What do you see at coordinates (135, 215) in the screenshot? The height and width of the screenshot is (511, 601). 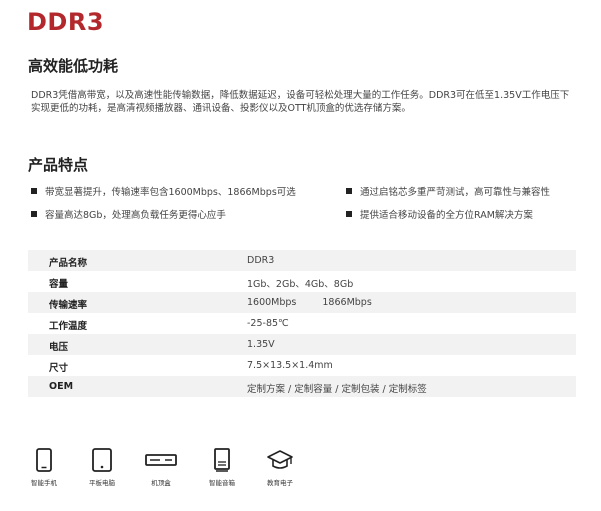 I see `feature-text: 容量高达8Gb，处理高负载任务更得心应手` at bounding box center [135, 215].